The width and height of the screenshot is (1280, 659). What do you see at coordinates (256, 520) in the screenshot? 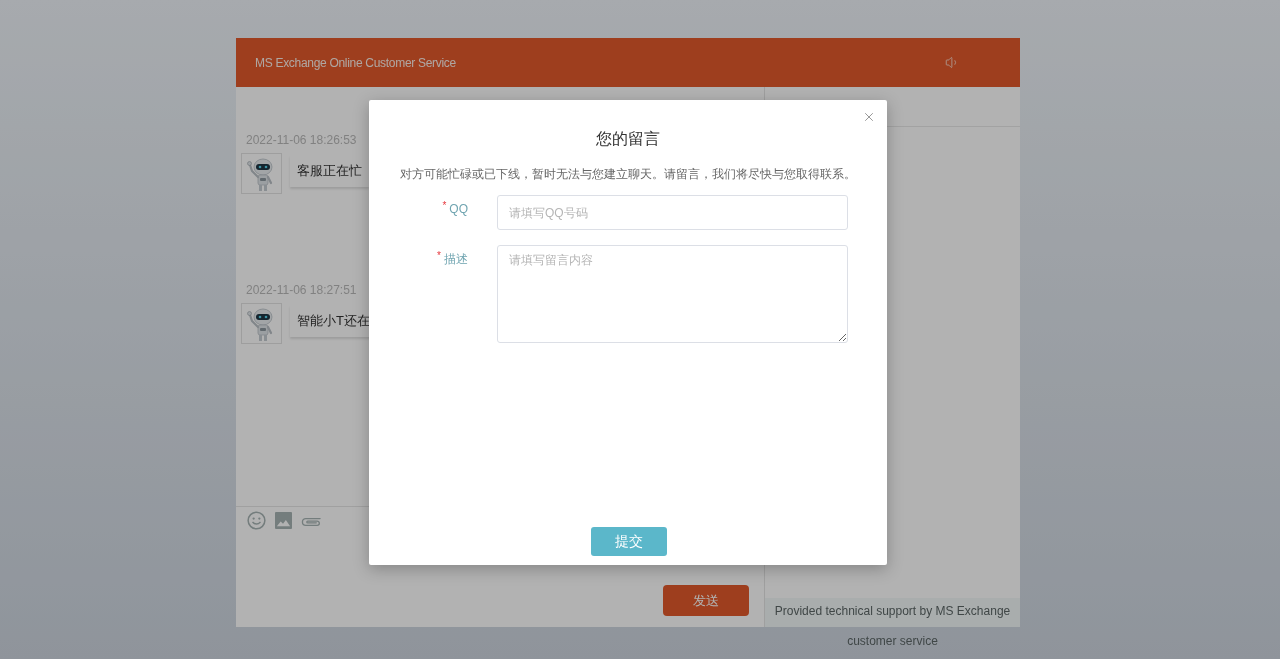
I see `emoji-icon` at bounding box center [256, 520].